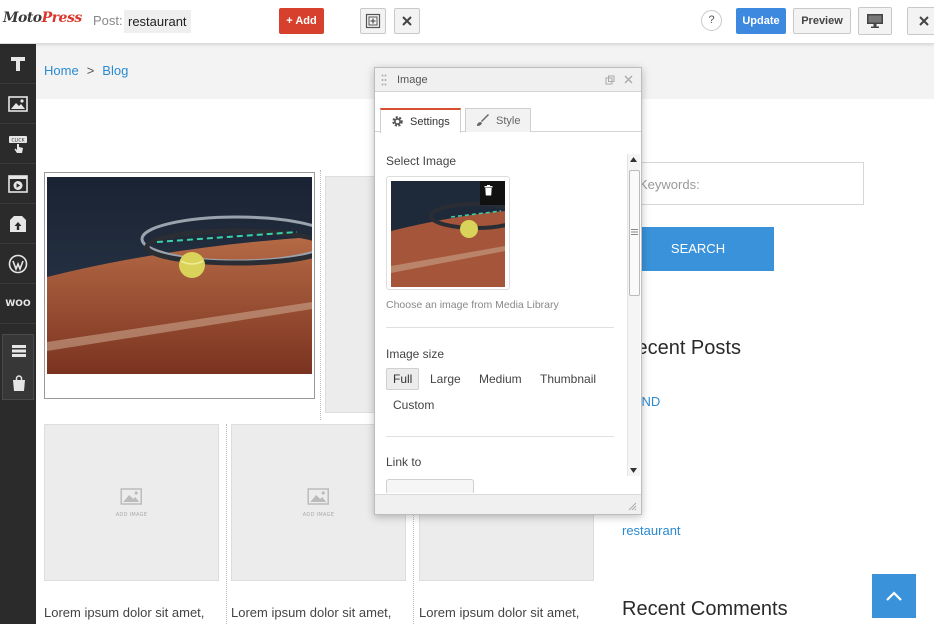 Image resolution: width=934 pixels, height=624 pixels. Describe the element at coordinates (698, 249) in the screenshot. I see `search-button: SEARCH` at that location.